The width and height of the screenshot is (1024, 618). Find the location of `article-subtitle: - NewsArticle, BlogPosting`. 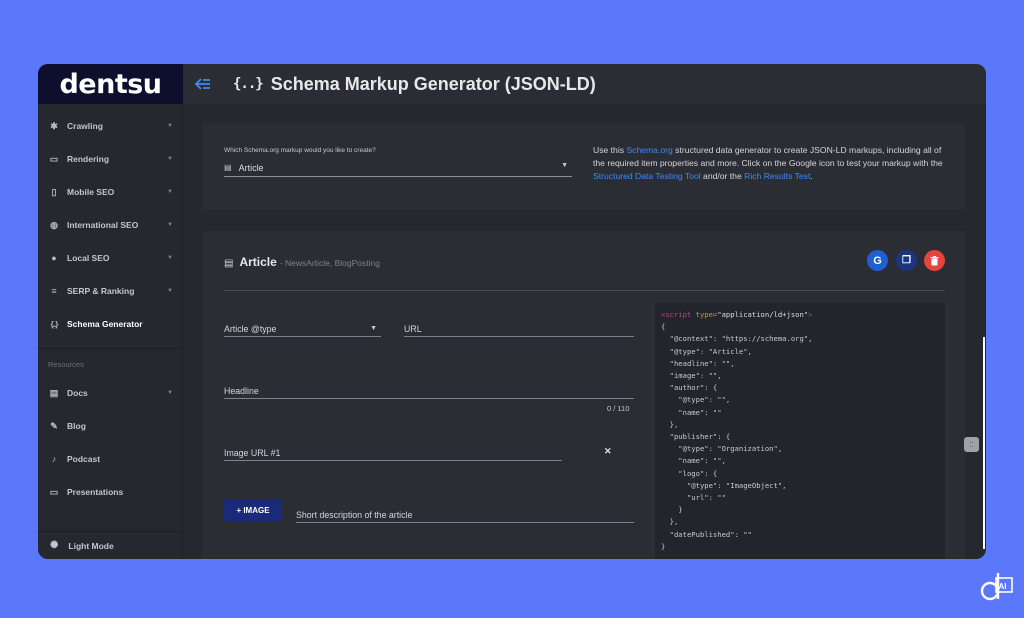

article-subtitle: - NewsArticle, BlogPosting is located at coordinates (329, 263).